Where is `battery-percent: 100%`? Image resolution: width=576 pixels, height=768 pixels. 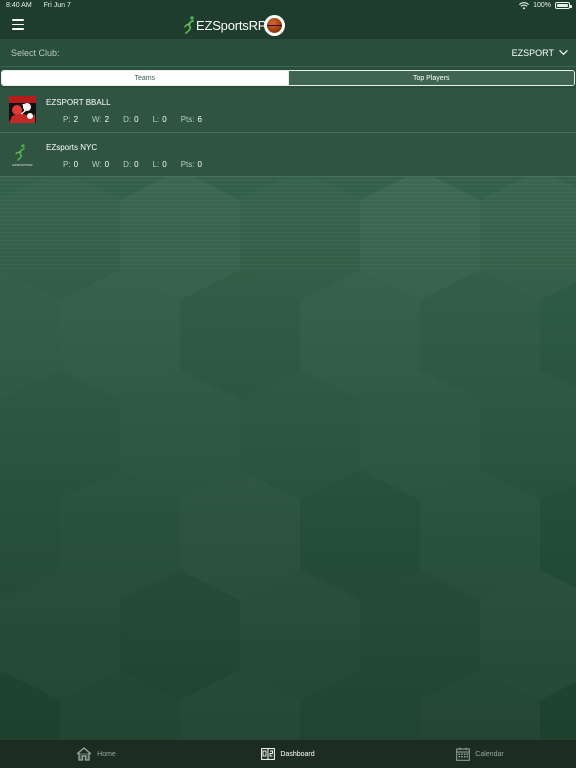
battery-percent: 100% is located at coordinates (542, 5).